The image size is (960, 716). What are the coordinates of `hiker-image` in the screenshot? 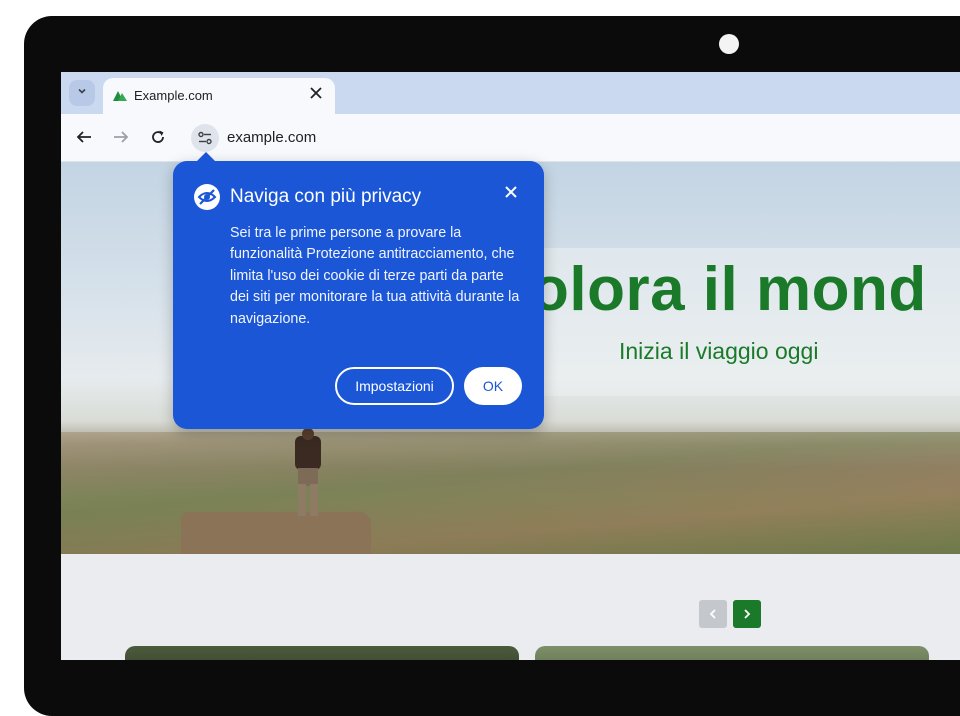 It's located at (308, 472).